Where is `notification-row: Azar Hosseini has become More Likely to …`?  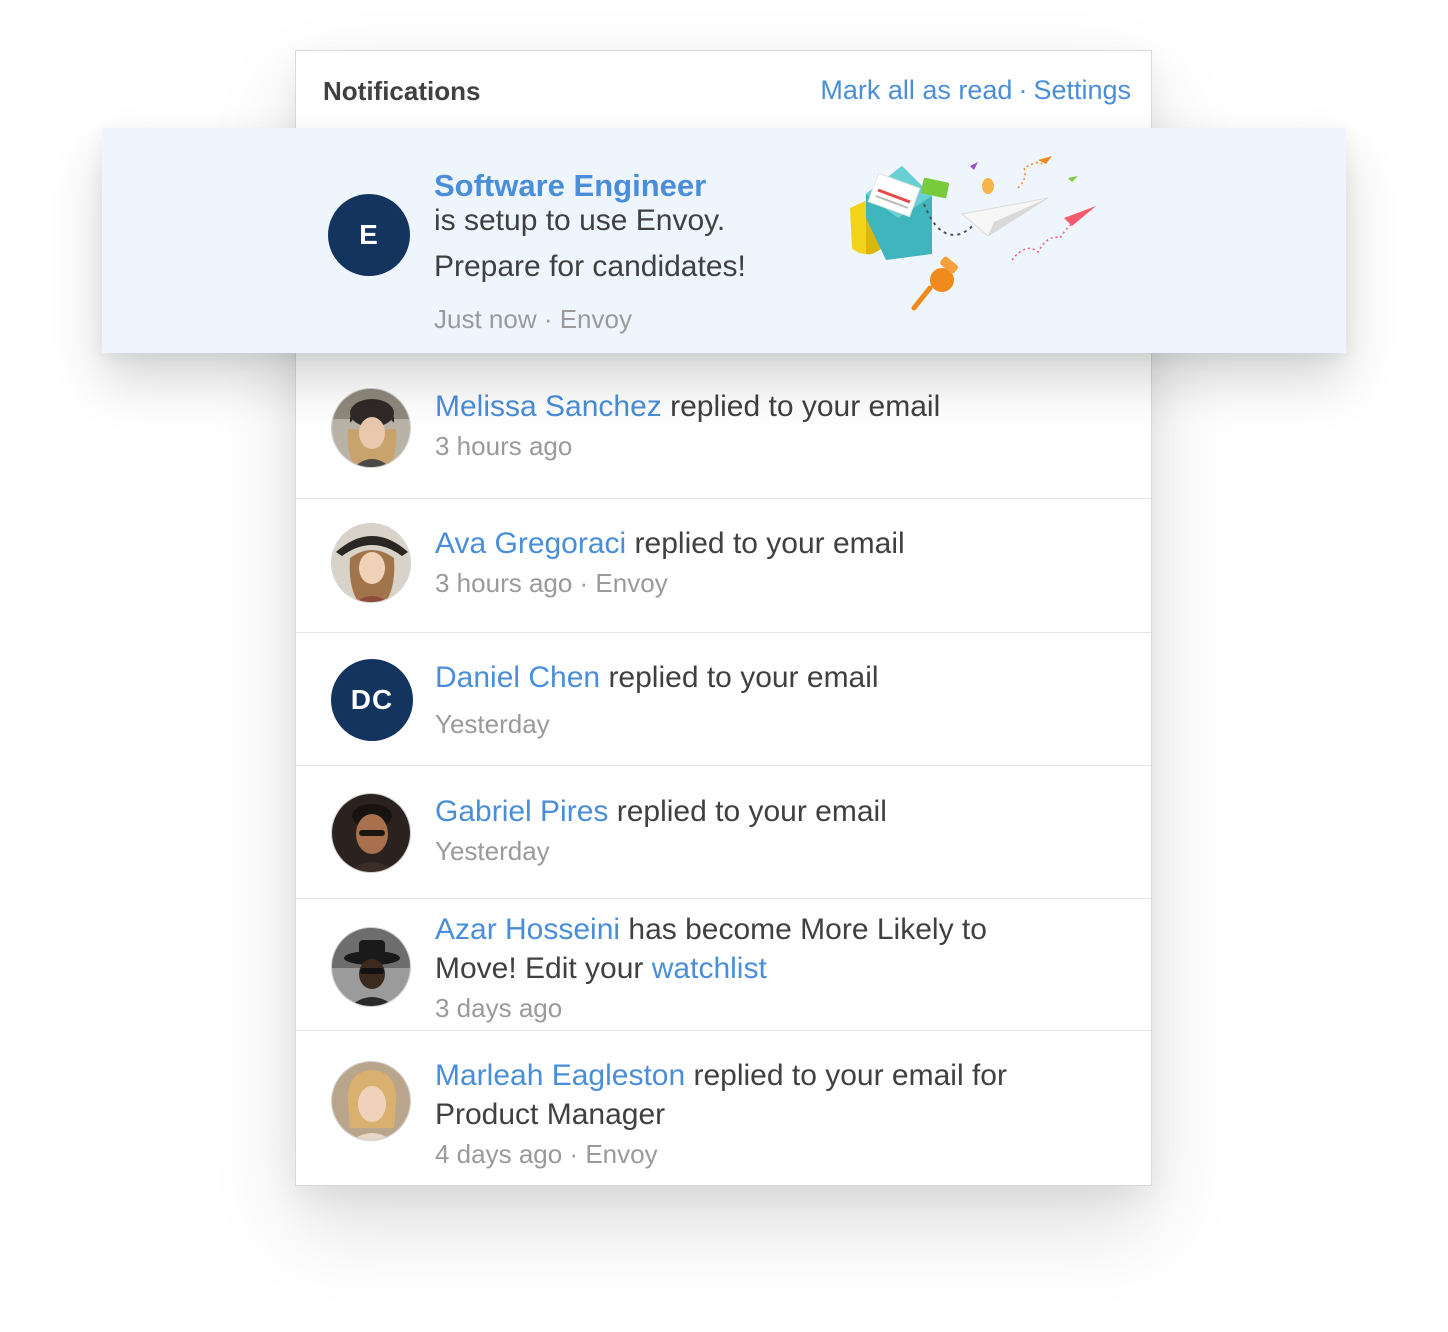 notification-row: Azar Hosseini has become More Likely to … is located at coordinates (723, 965).